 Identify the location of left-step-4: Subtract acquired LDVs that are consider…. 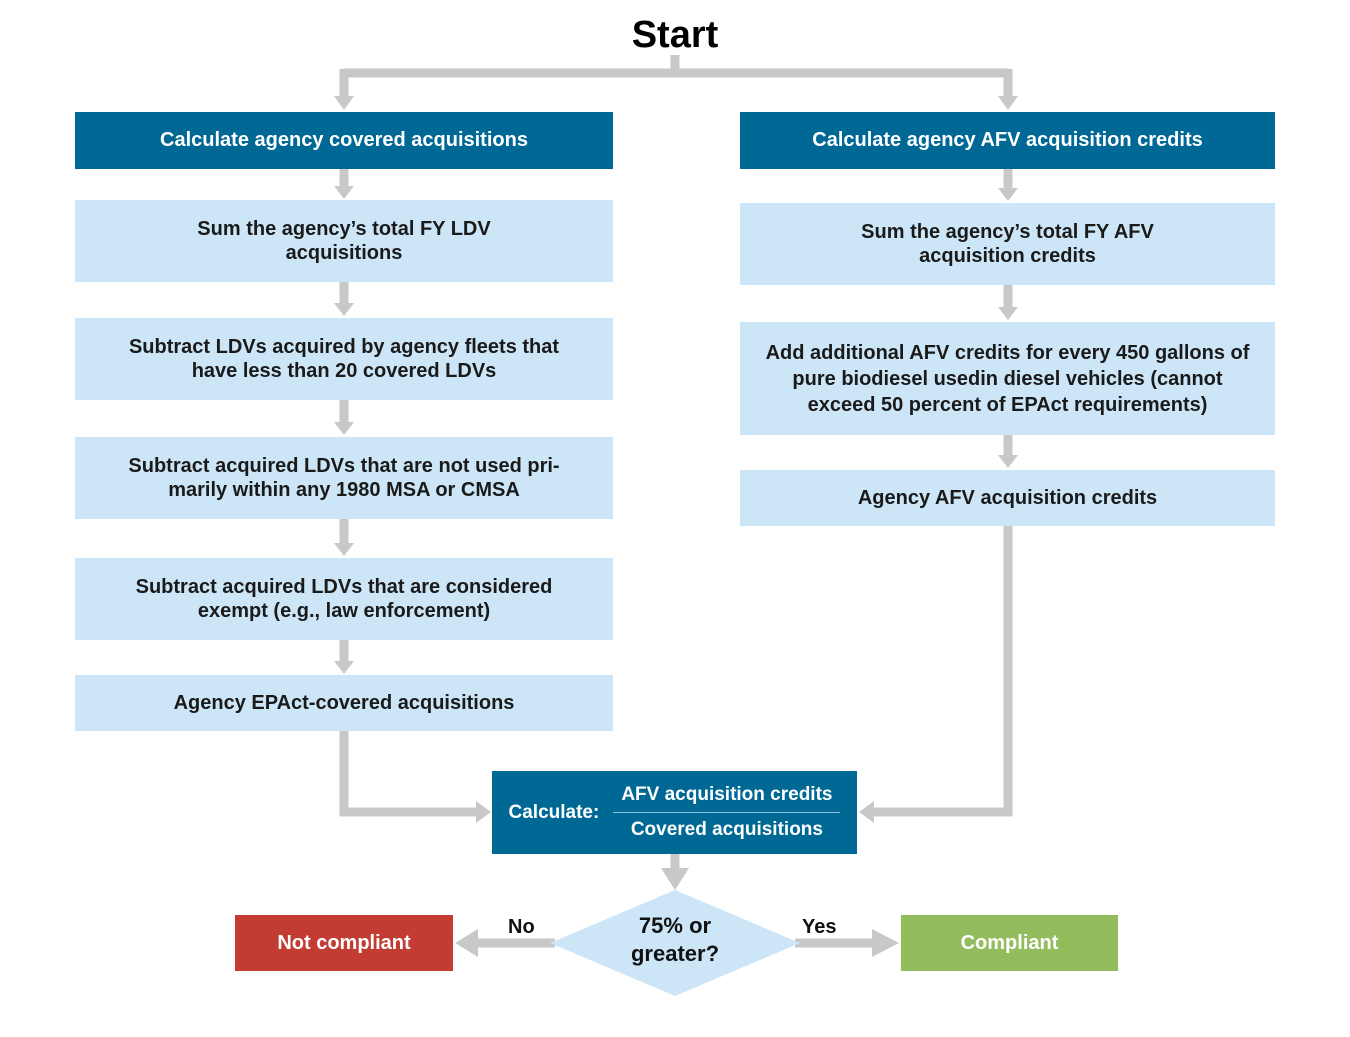
(344, 599).